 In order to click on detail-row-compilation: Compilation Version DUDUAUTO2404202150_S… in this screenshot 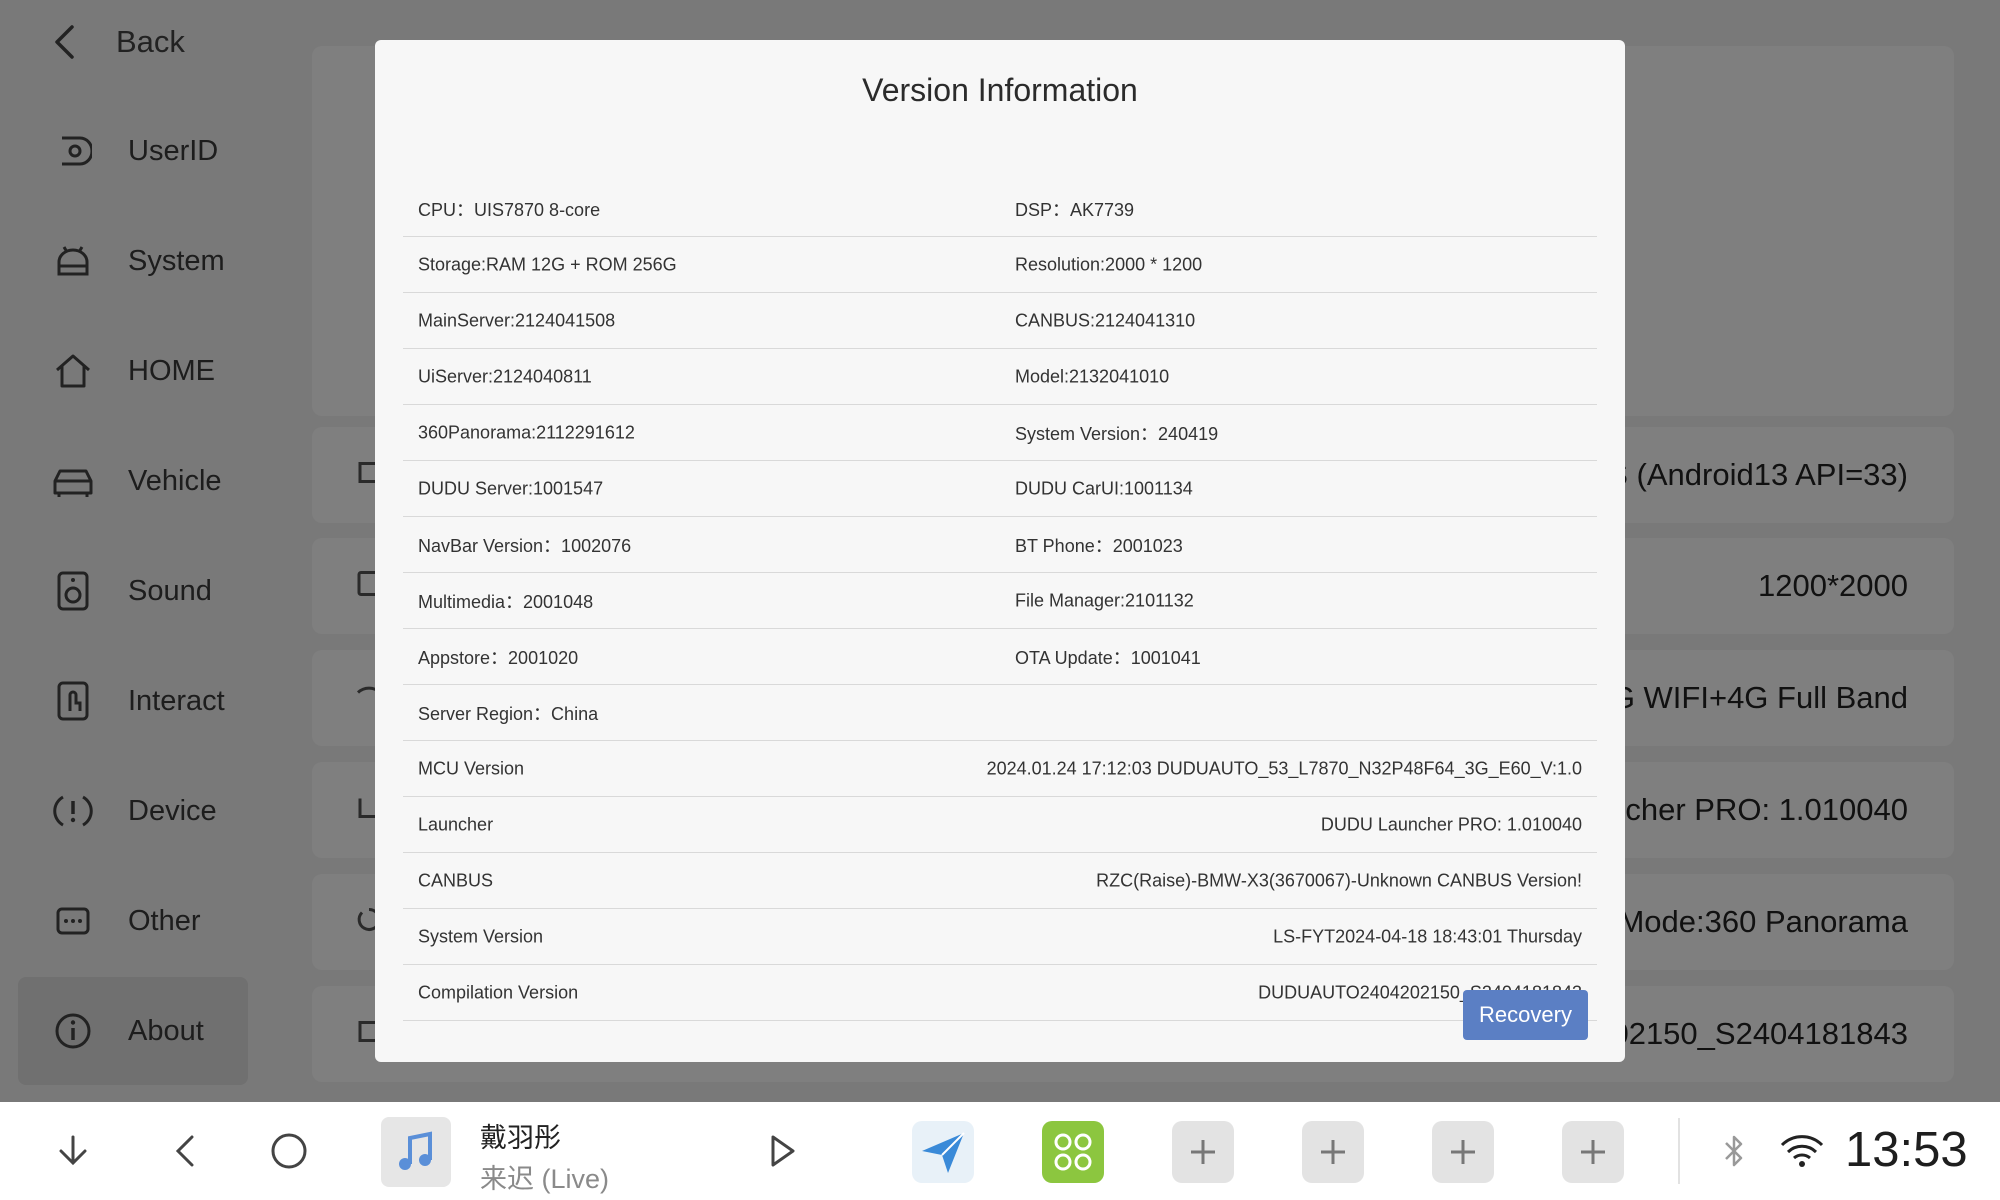, I will do `click(1000, 993)`.